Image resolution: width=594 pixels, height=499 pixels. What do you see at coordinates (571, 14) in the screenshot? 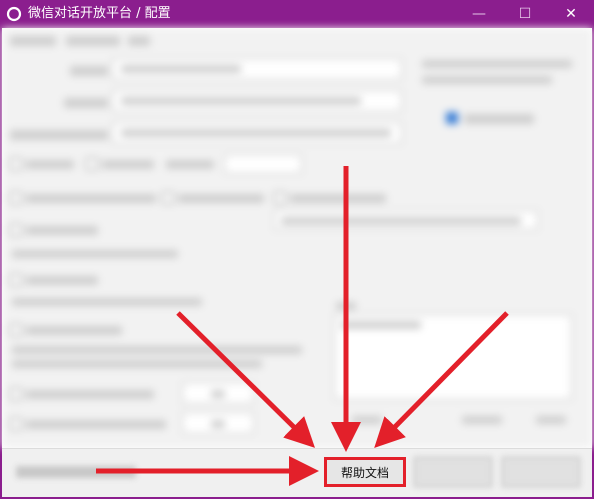
I see `close-icon: ✕` at bounding box center [571, 14].